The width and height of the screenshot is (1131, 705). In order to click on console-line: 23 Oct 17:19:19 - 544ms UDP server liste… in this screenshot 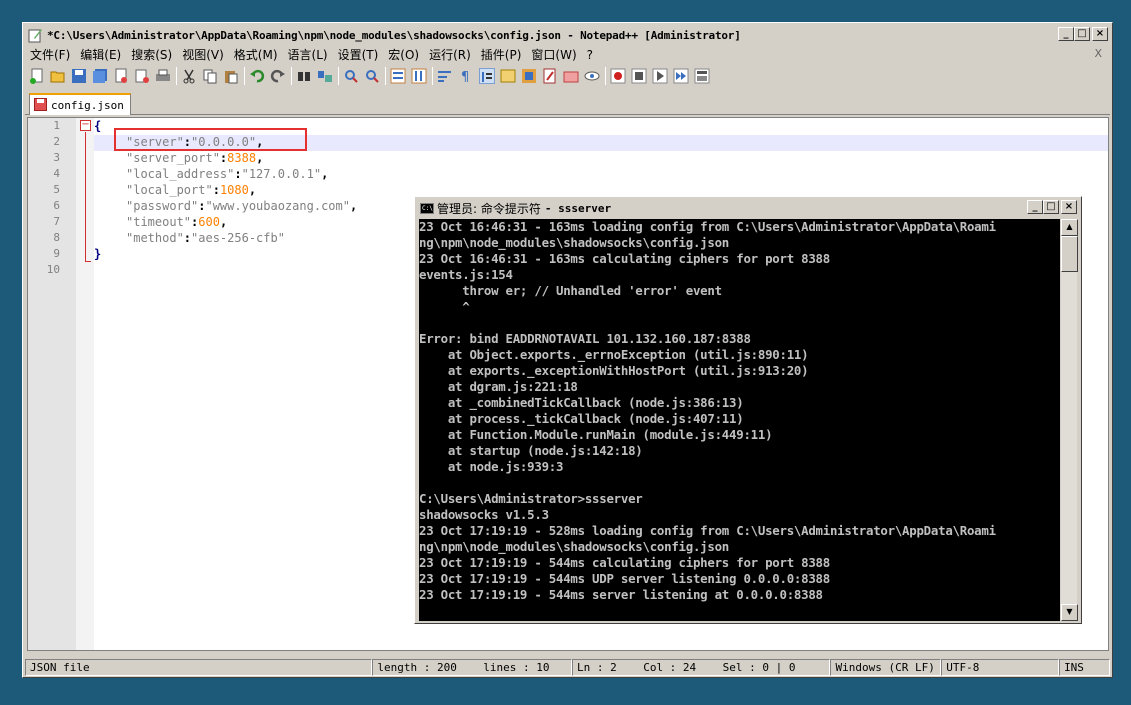, I will do `click(624, 578)`.